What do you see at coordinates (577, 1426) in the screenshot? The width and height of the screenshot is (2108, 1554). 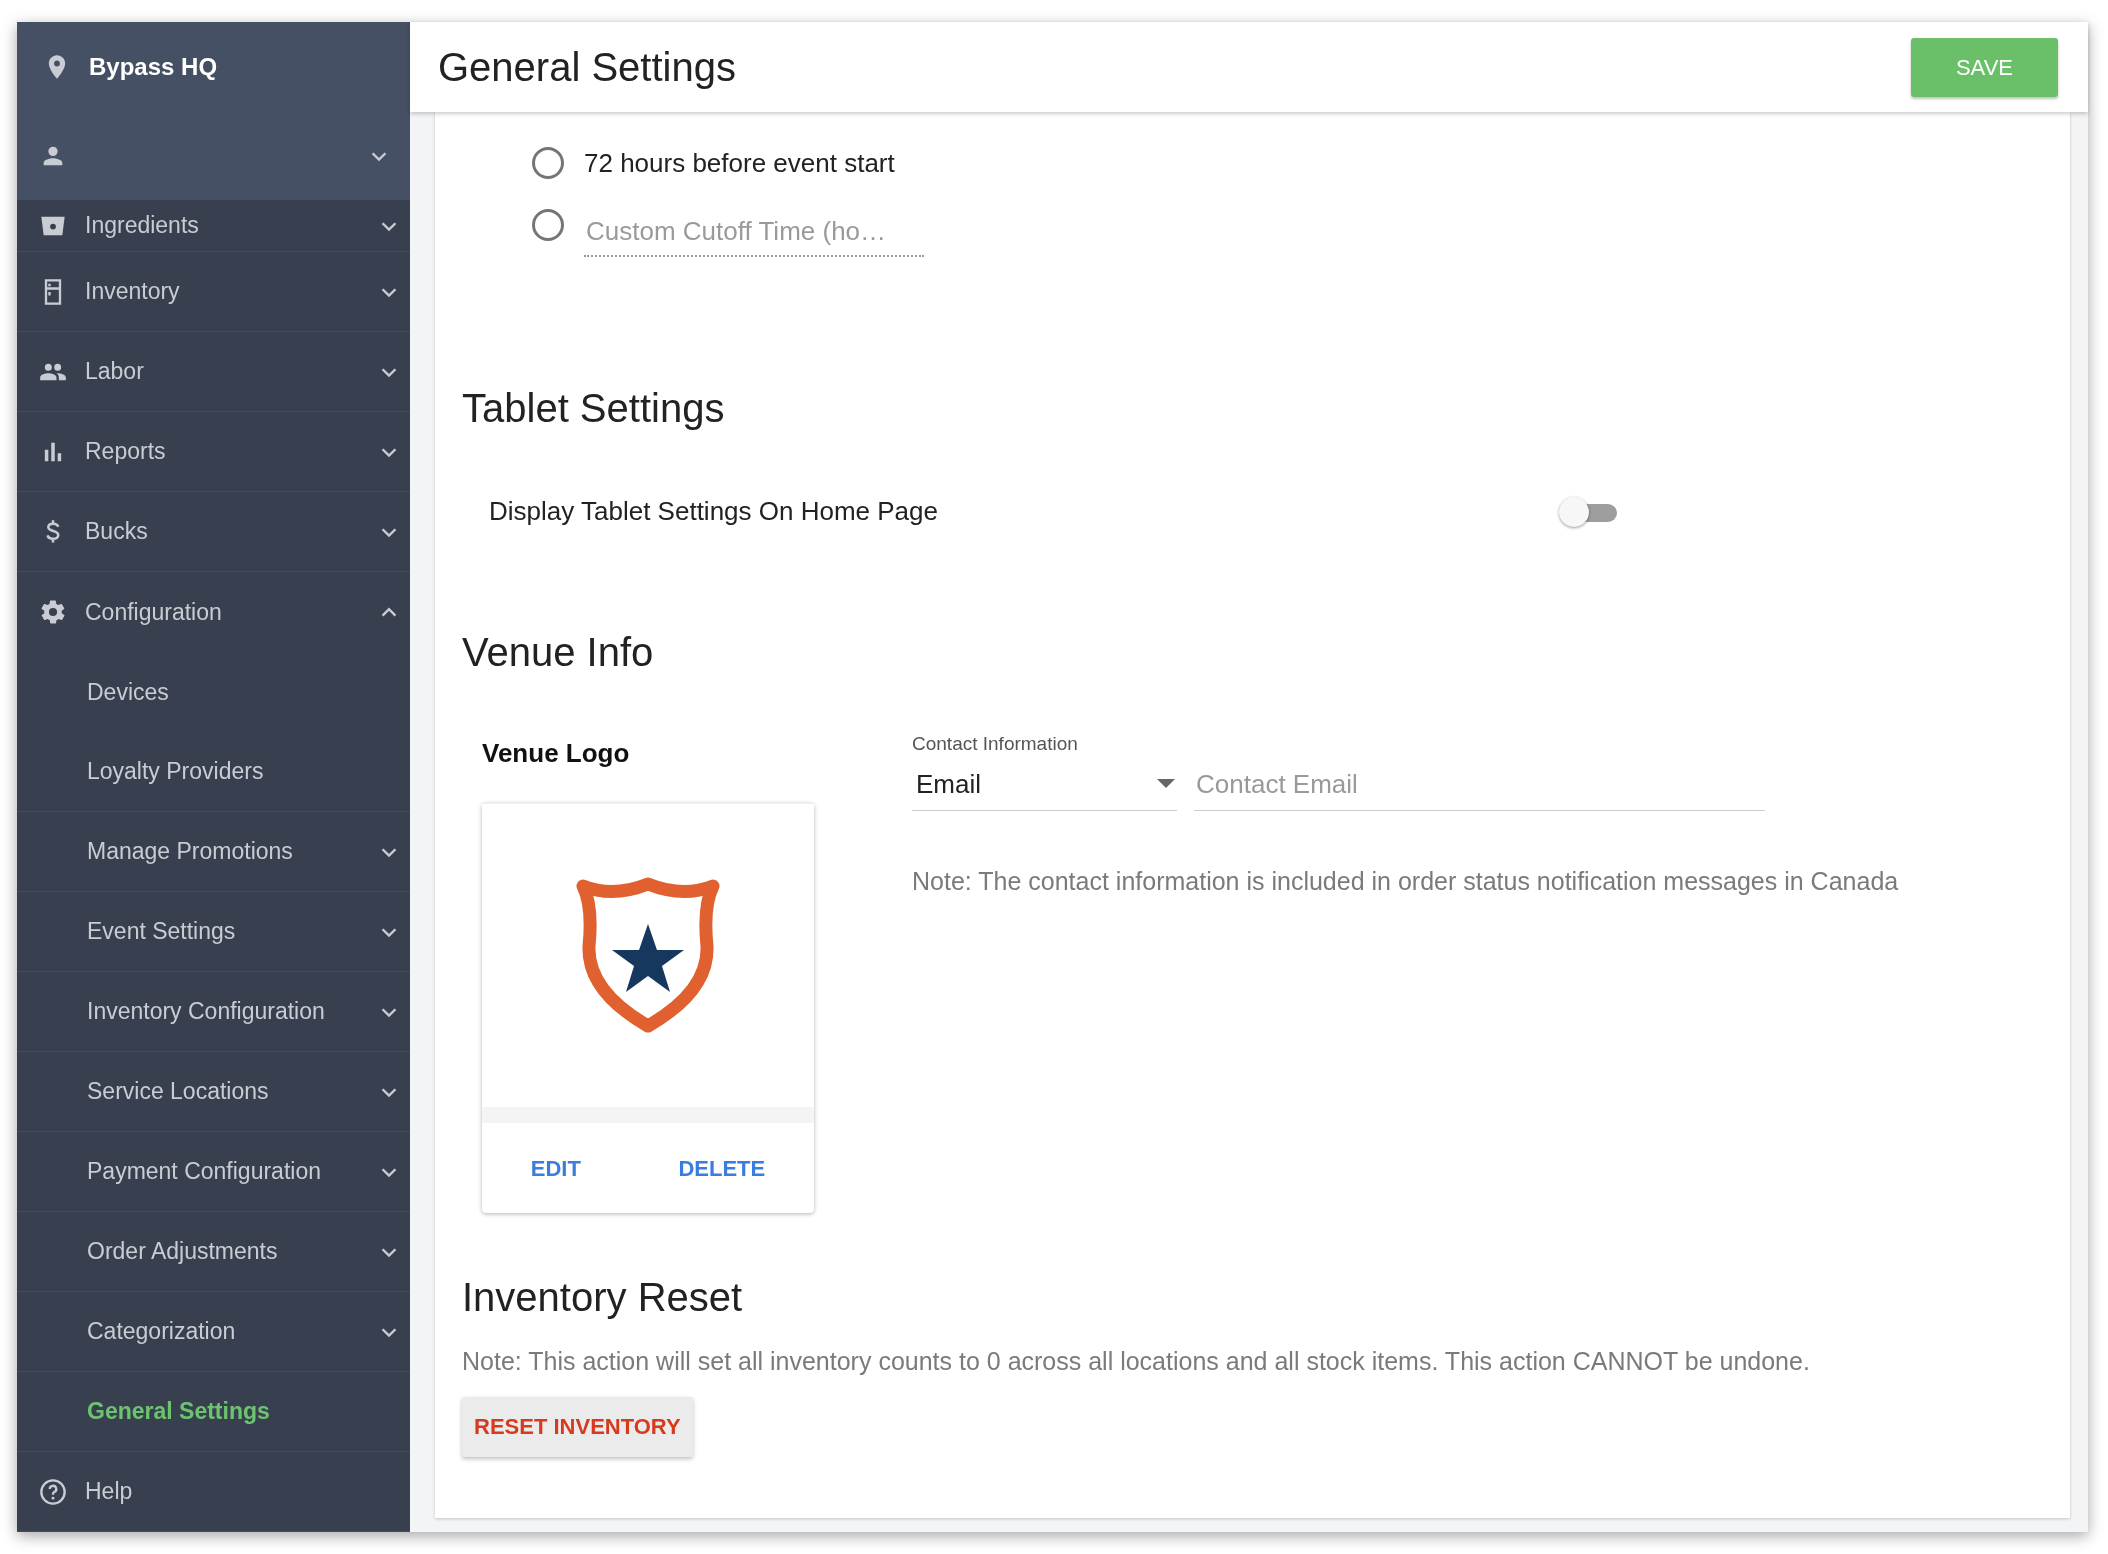 I see `reset-inventory-button: RESET INVENTORY` at bounding box center [577, 1426].